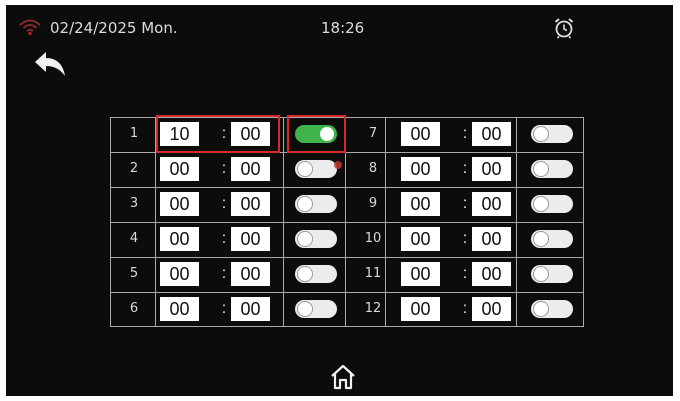 The image size is (680, 401). What do you see at coordinates (30, 27) in the screenshot?
I see `wifi-icon` at bounding box center [30, 27].